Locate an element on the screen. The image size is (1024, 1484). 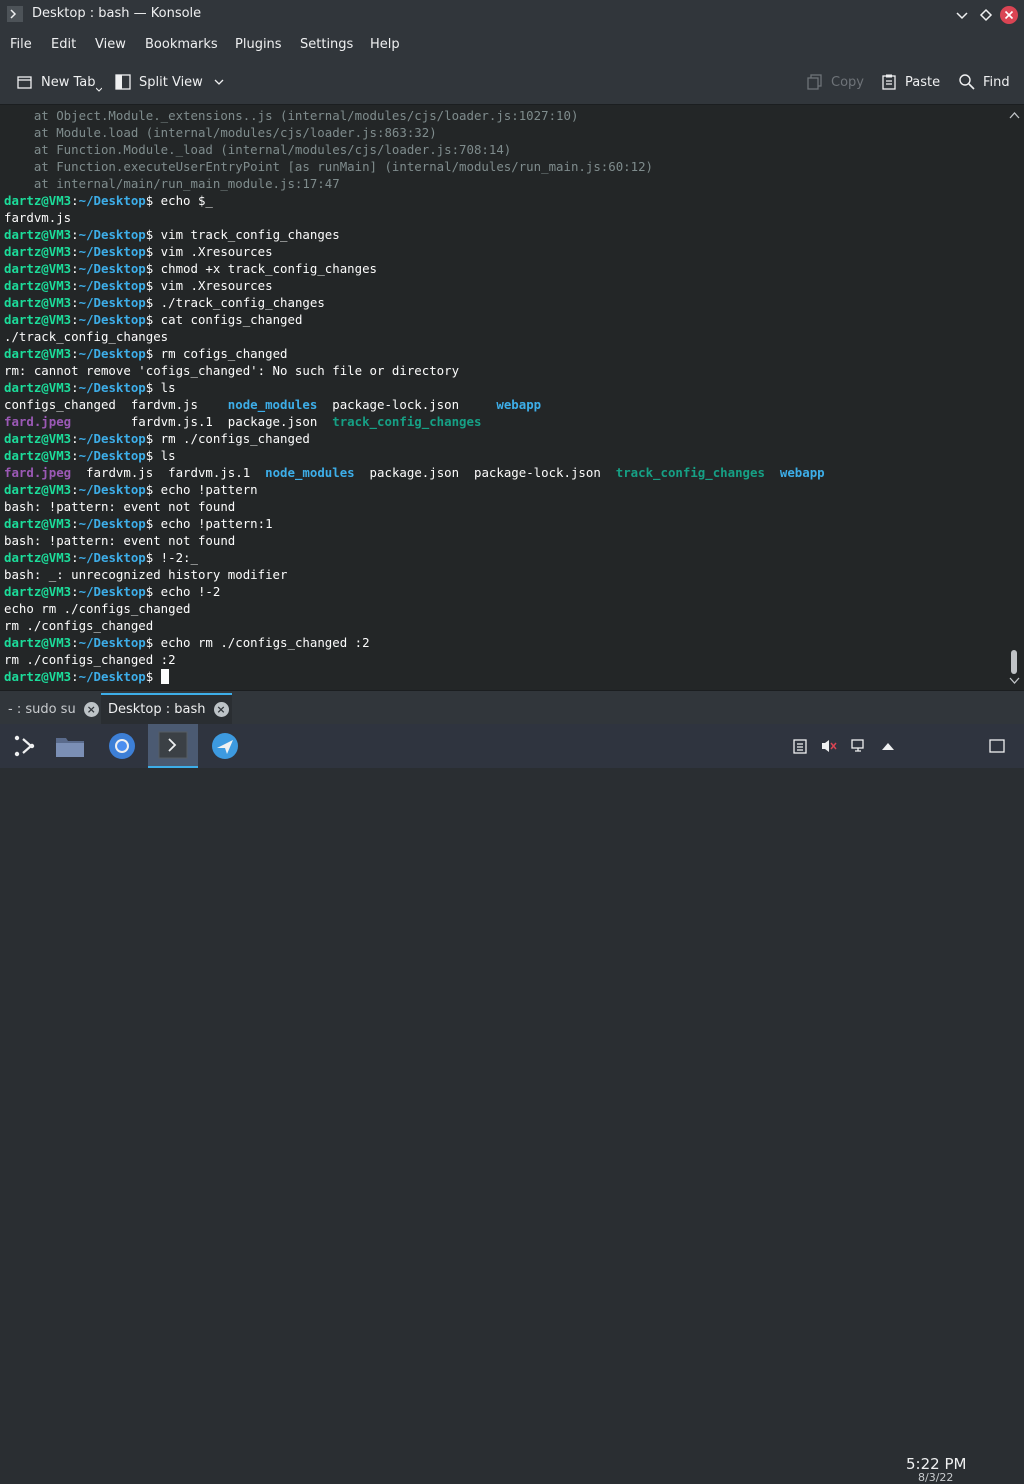
maximize-icon is located at coordinates (986, 15).